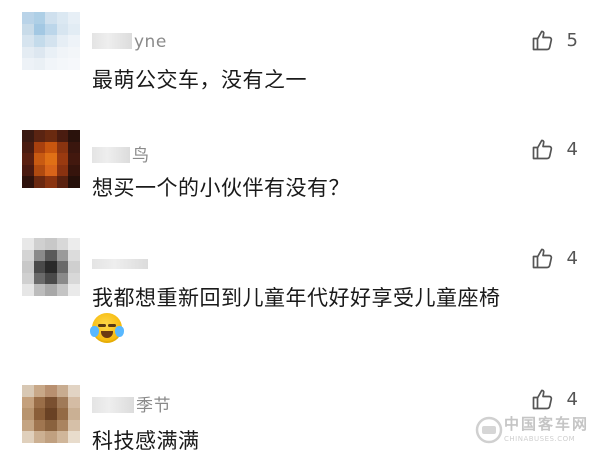  I want to click on watermark-logo: 中国客车网 CHINABUSES.COM, so click(534, 433).